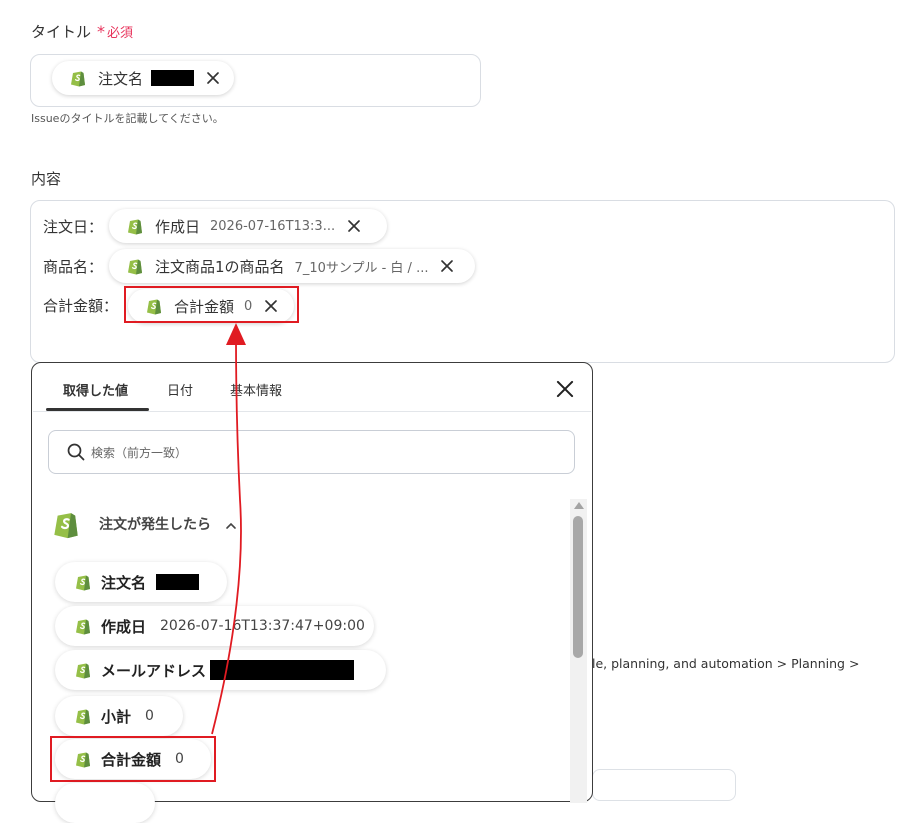 The height and width of the screenshot is (823, 912). I want to click on chevron-up-icon, so click(231, 526).